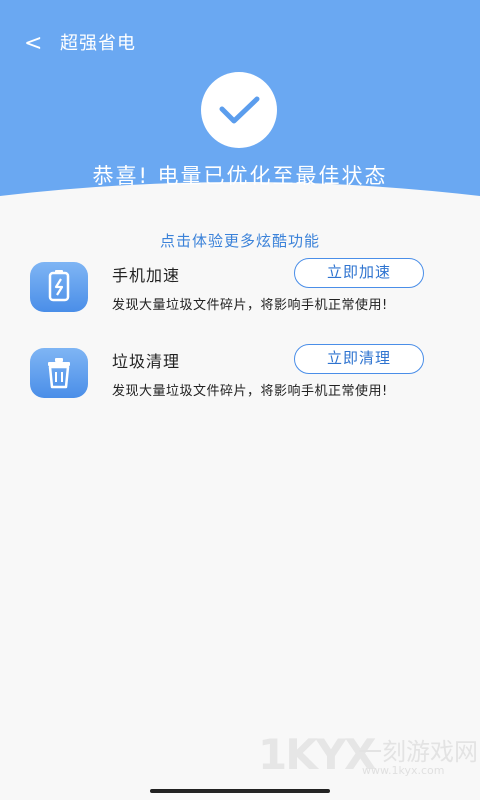 The height and width of the screenshot is (800, 480). Describe the element at coordinates (418, 752) in the screenshot. I see `watermark-text: 一刻游戏网` at that location.